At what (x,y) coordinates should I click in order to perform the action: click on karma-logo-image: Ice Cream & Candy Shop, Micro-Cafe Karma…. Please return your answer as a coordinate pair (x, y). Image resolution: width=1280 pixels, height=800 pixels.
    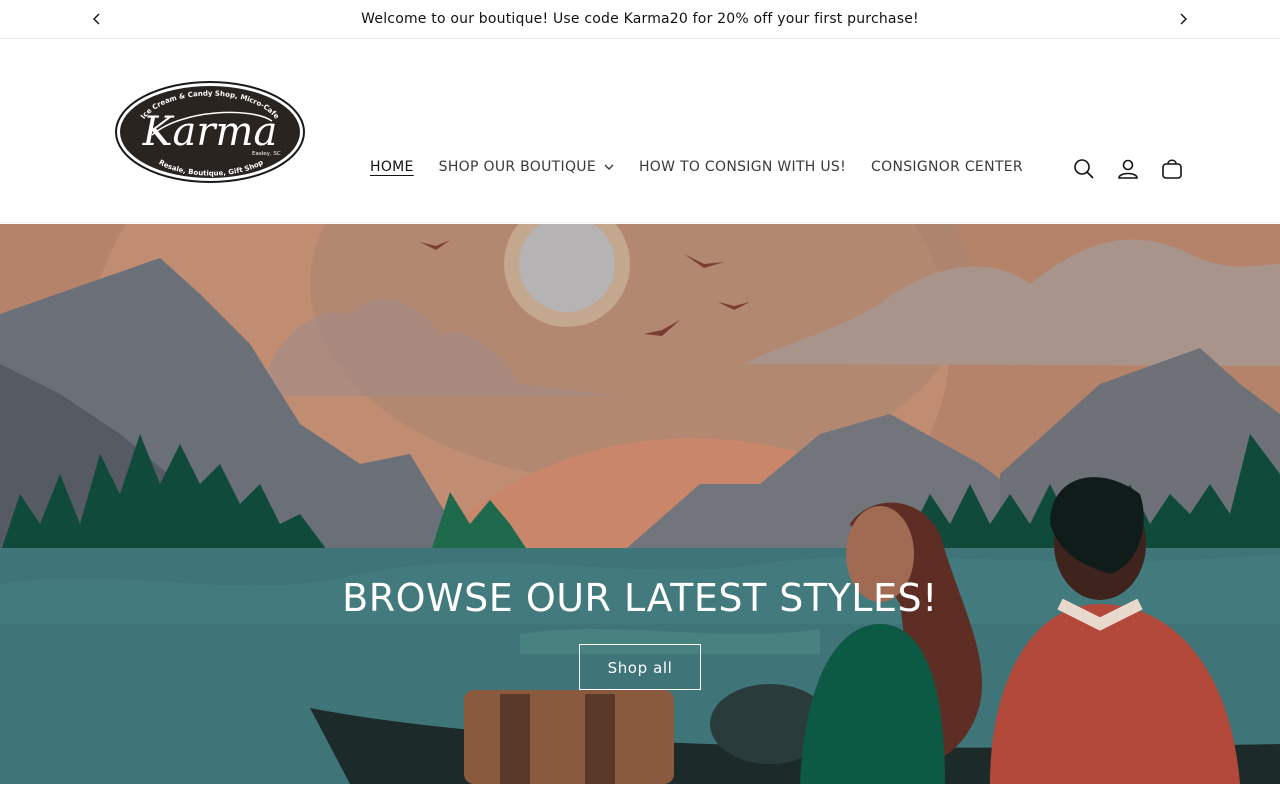
    Looking at the image, I should click on (210, 132).